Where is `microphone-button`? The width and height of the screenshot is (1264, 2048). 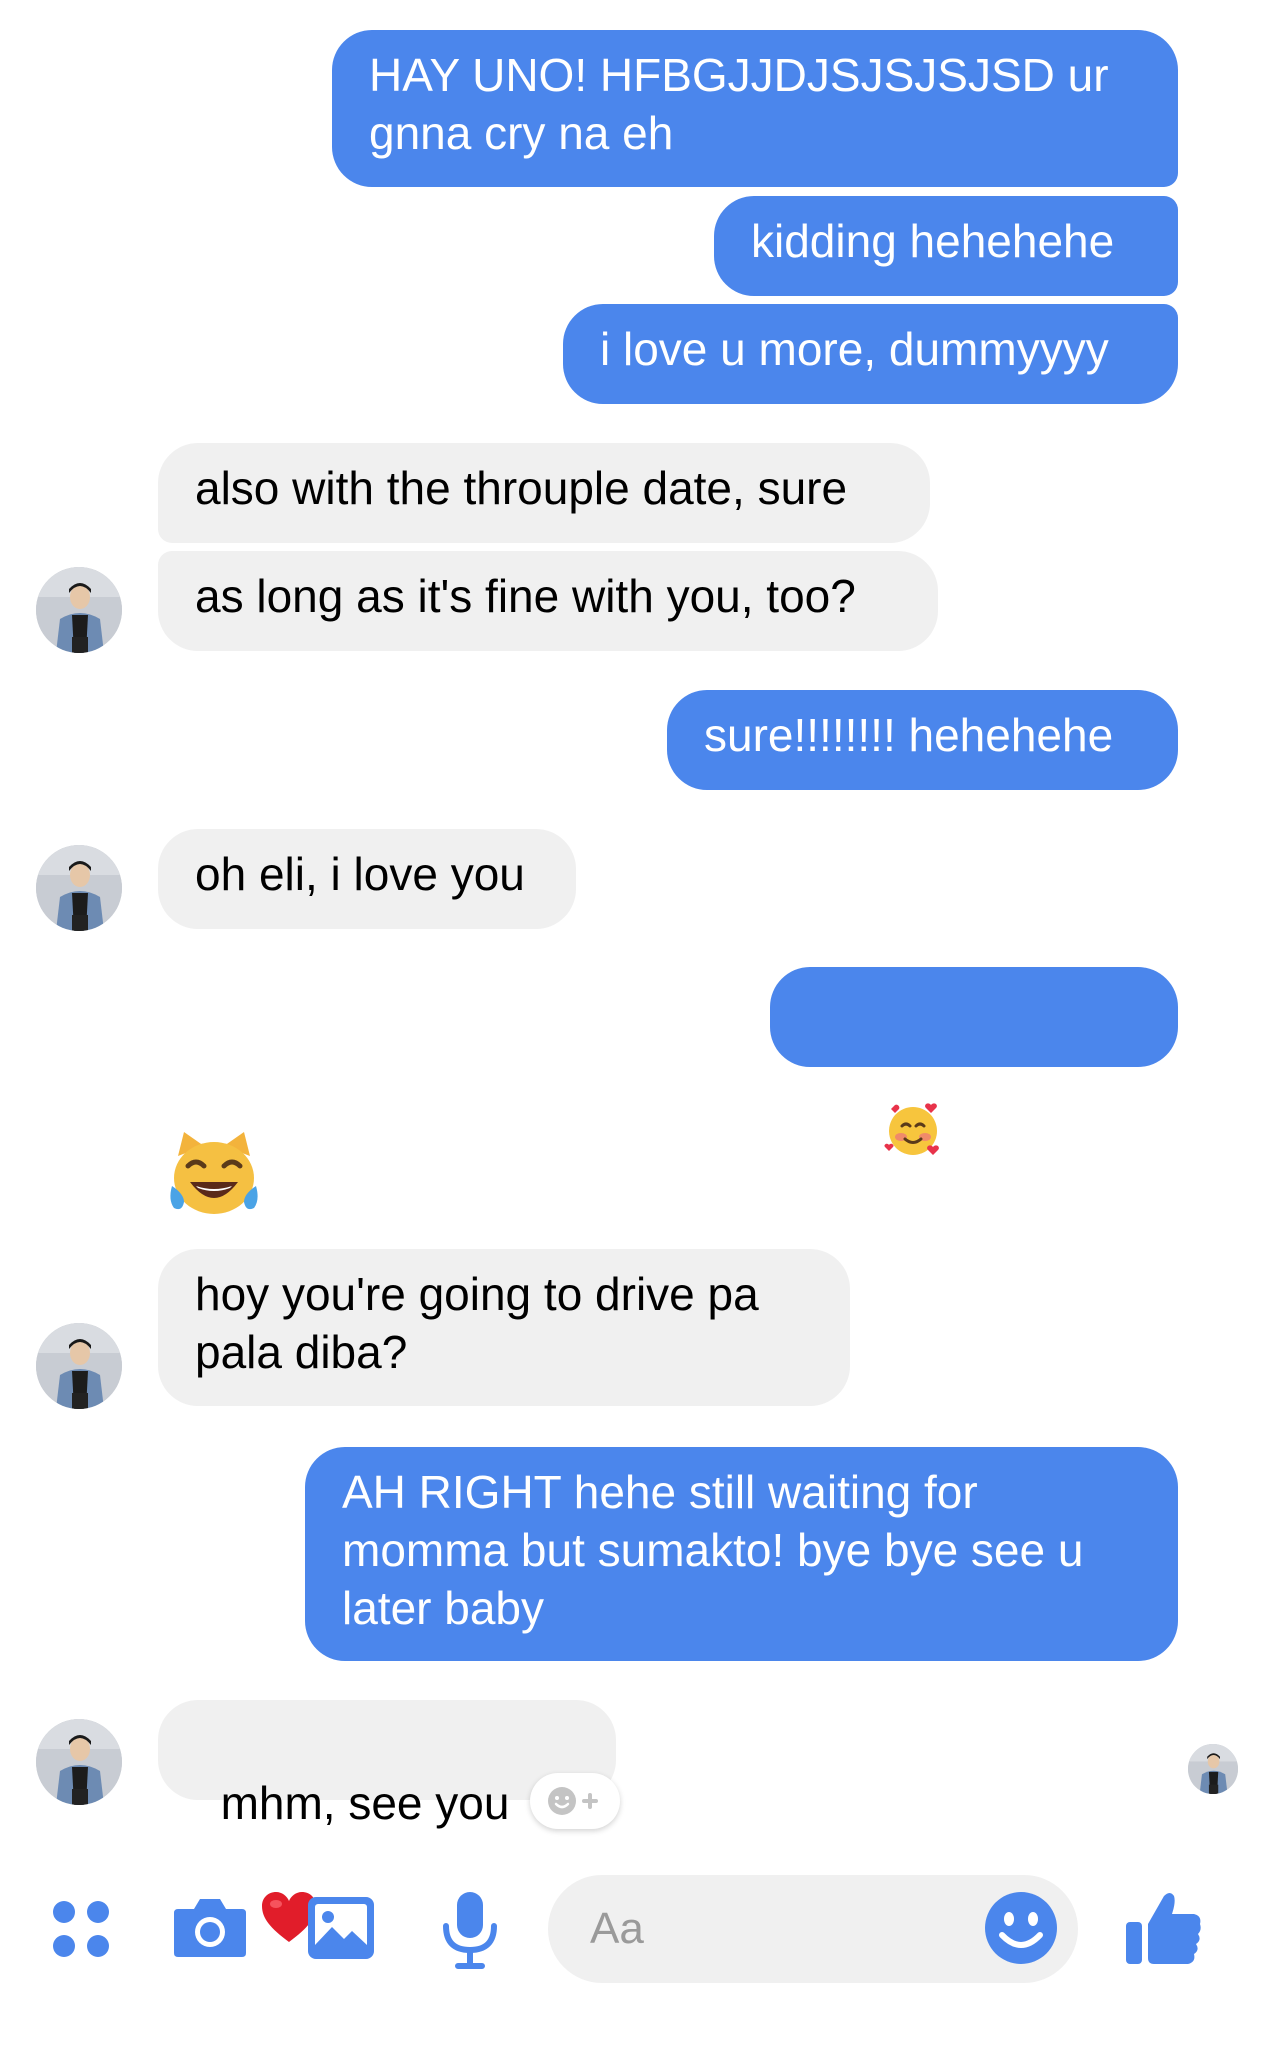
microphone-button is located at coordinates (470, 1930).